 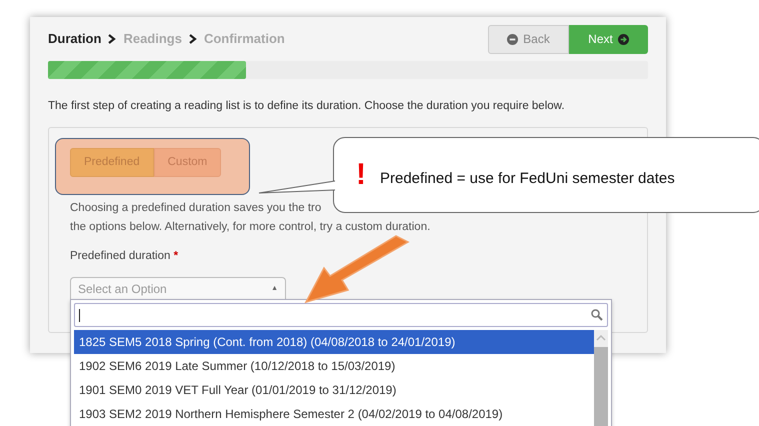 What do you see at coordinates (623, 39) in the screenshot?
I see `next-arrow-icon` at bounding box center [623, 39].